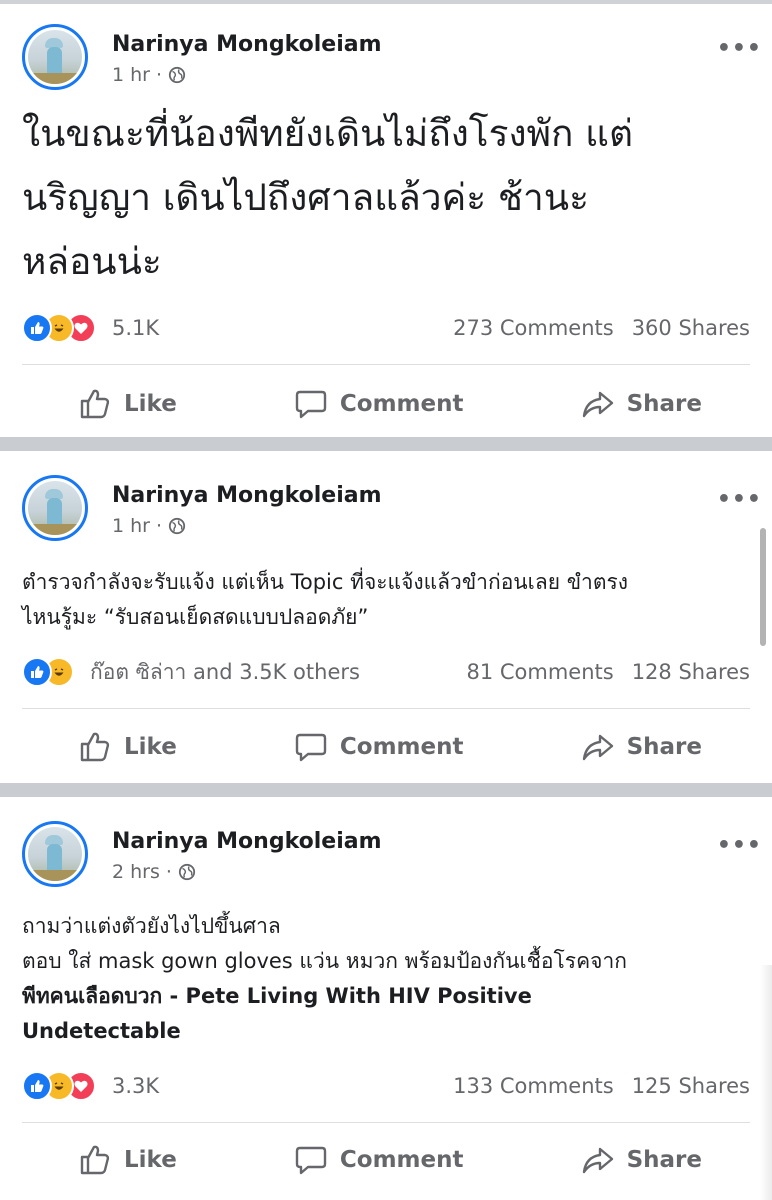 The image size is (772, 1200). What do you see at coordinates (328, 133) in the screenshot?
I see `post-body-line: ในขณะที่น้องพีทยังเดินไม่ถึงโรงพัก แต่` at bounding box center [328, 133].